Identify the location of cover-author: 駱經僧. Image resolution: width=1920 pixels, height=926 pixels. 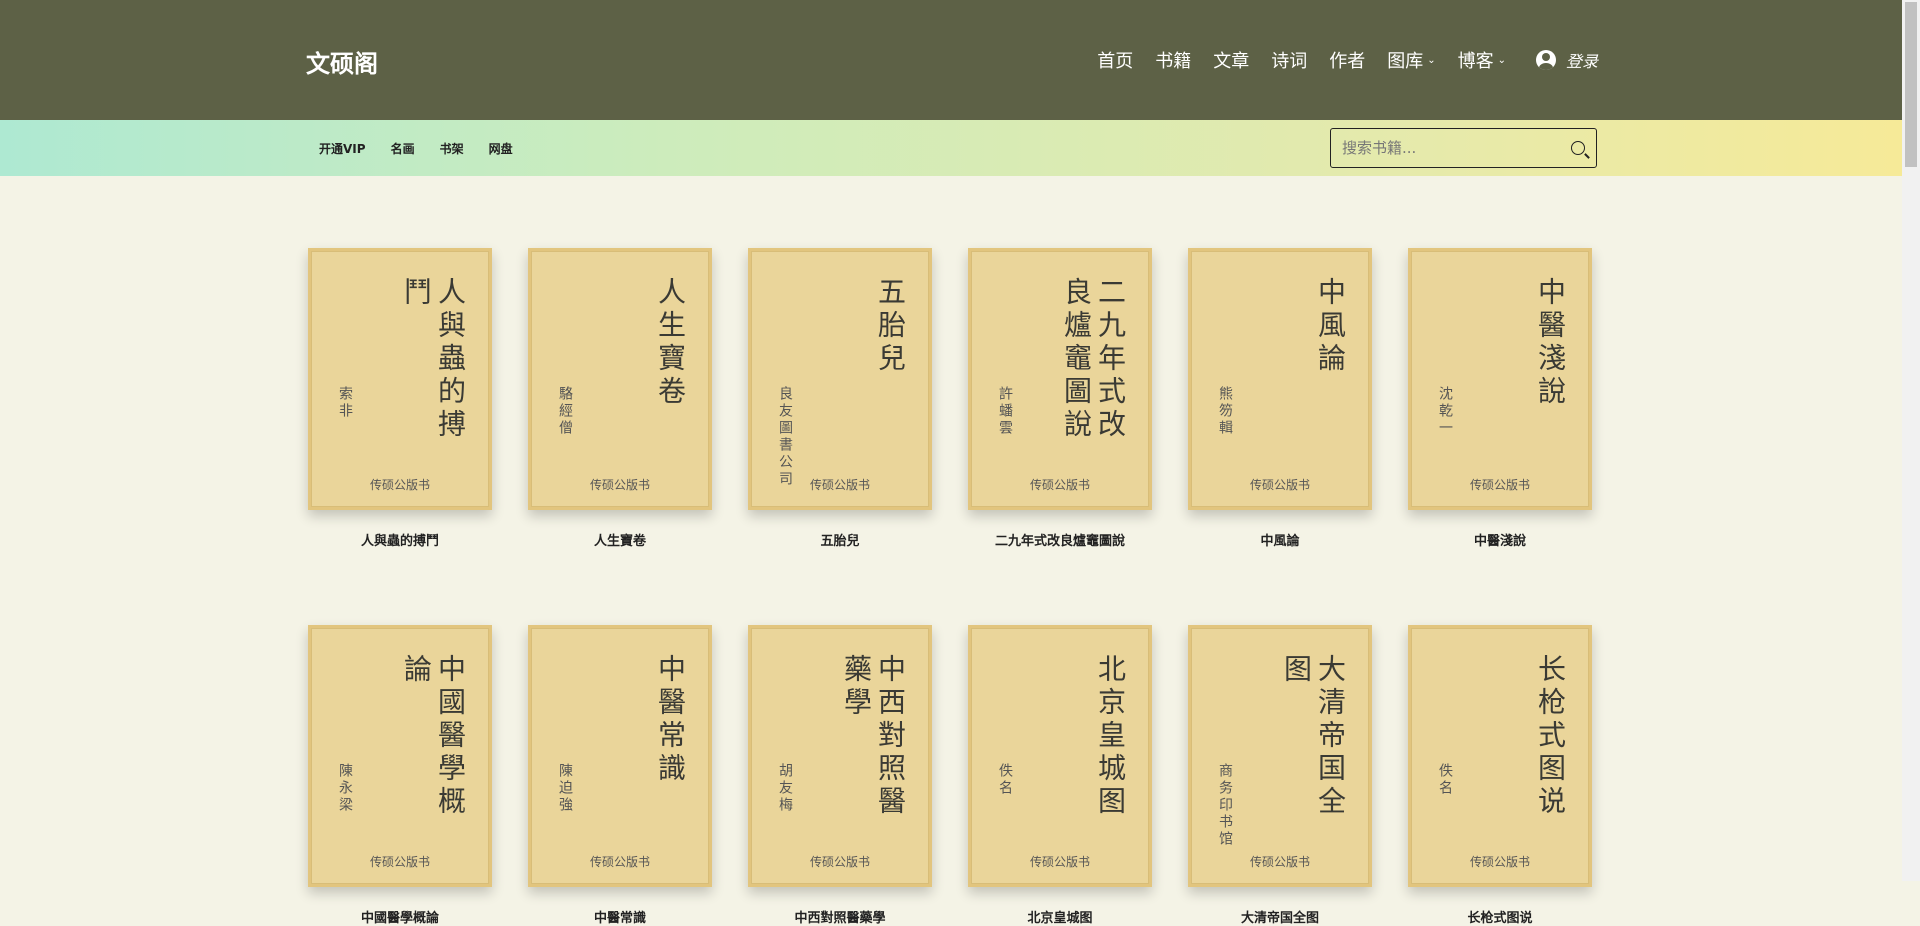
(565, 411).